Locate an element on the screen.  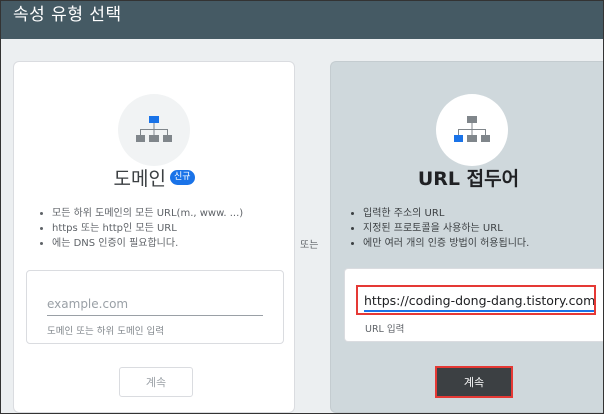
dialog-title: 속성 유형 선택 is located at coordinates (67, 15).